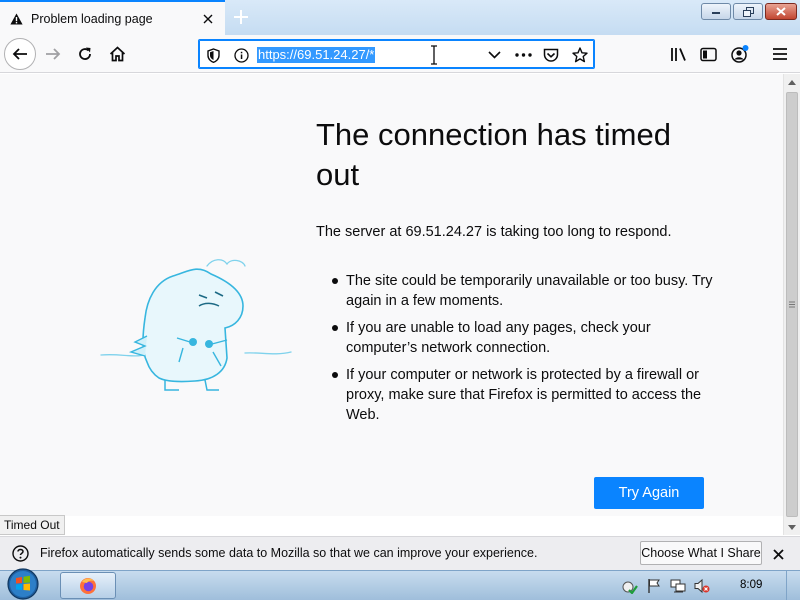 The image size is (800, 600). What do you see at coordinates (580, 55) in the screenshot?
I see `bookmark-star-icon` at bounding box center [580, 55].